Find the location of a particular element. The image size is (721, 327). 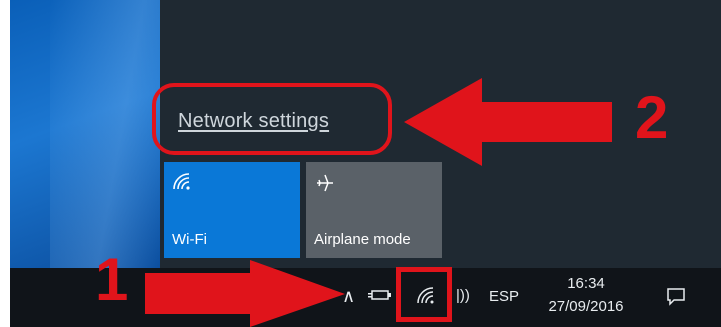

annotation-circle-network-settings is located at coordinates (272, 119).